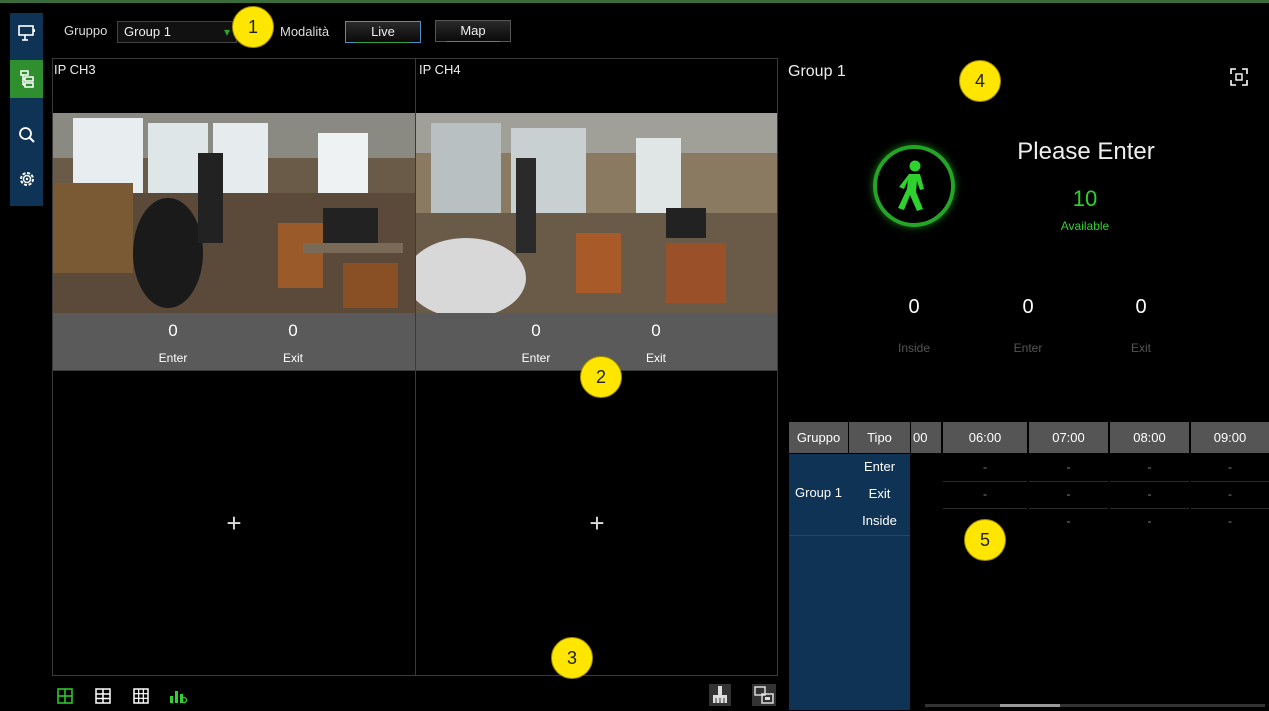 The height and width of the screenshot is (711, 1269). What do you see at coordinates (596, 213) in the screenshot?
I see `camera-feed-ch4` at bounding box center [596, 213].